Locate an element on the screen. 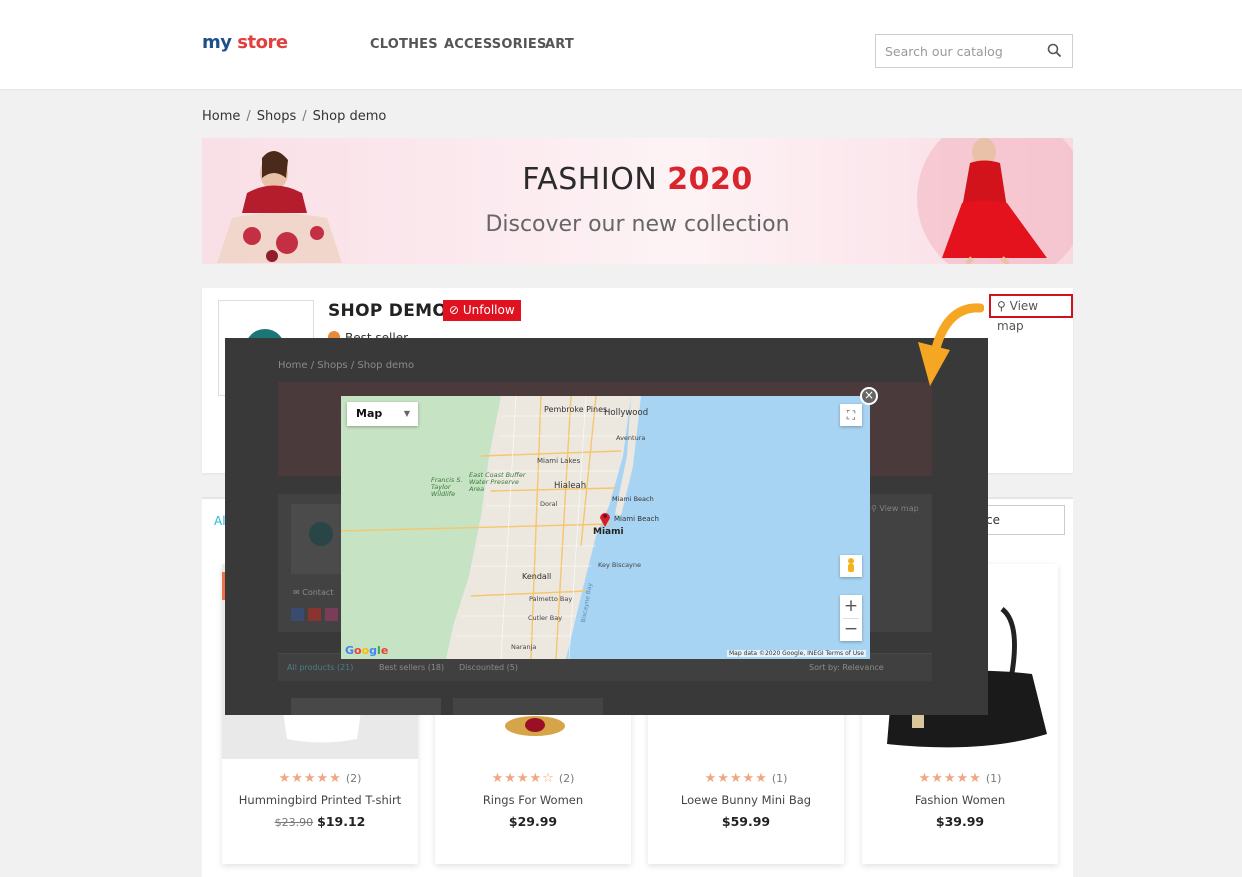 Image resolution: width=1242 pixels, height=877 pixels. zoom-in-button: + is located at coordinates (851, 606).